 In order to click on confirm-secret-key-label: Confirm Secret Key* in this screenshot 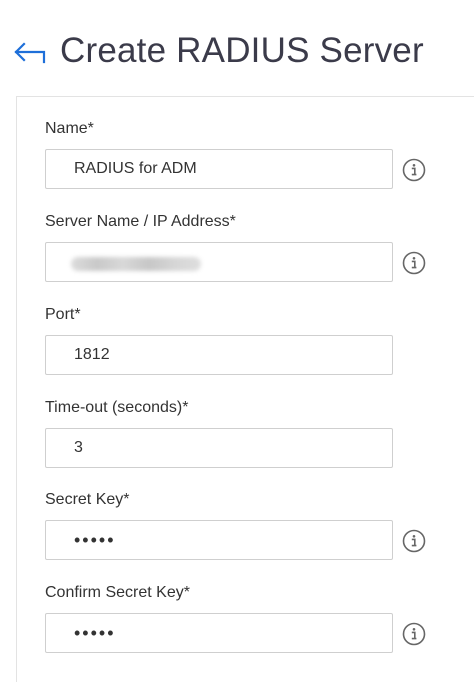, I will do `click(117, 592)`.